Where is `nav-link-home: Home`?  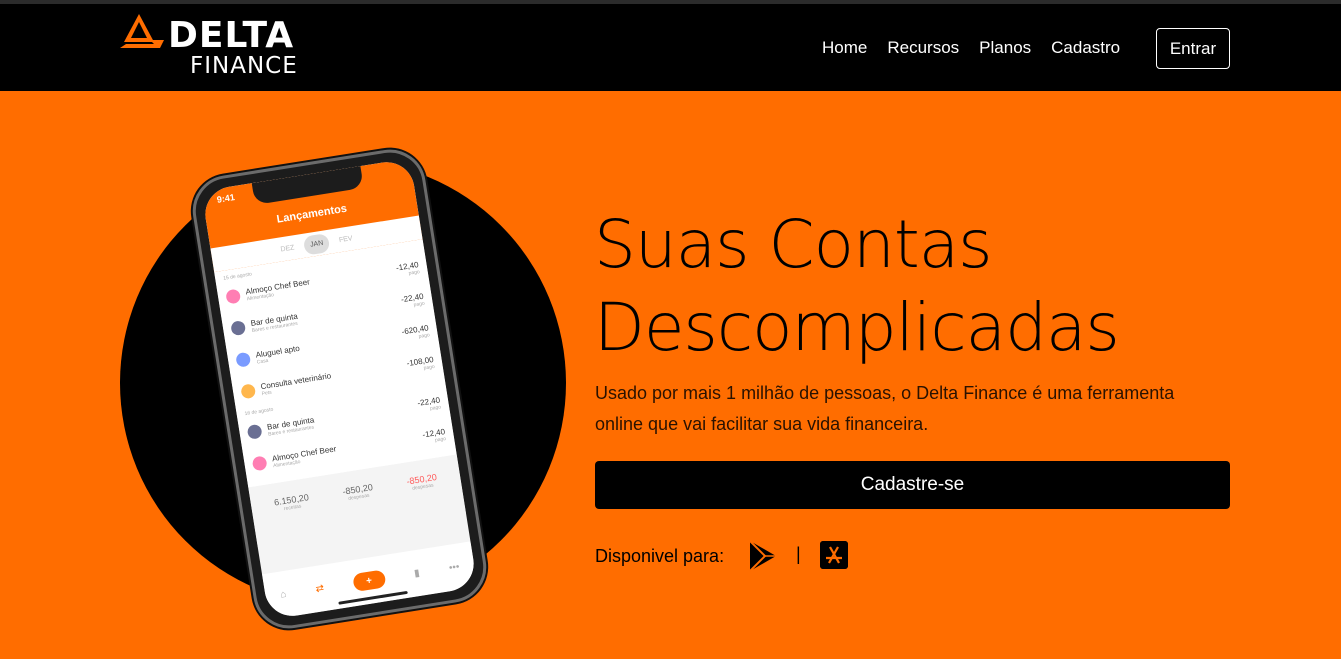 nav-link-home: Home is located at coordinates (844, 48).